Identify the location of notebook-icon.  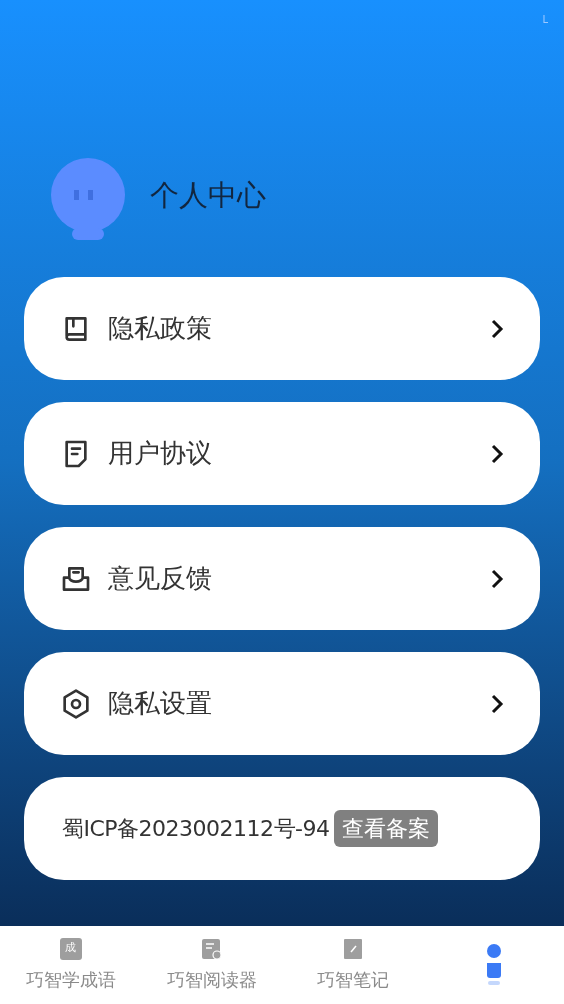
(352, 948).